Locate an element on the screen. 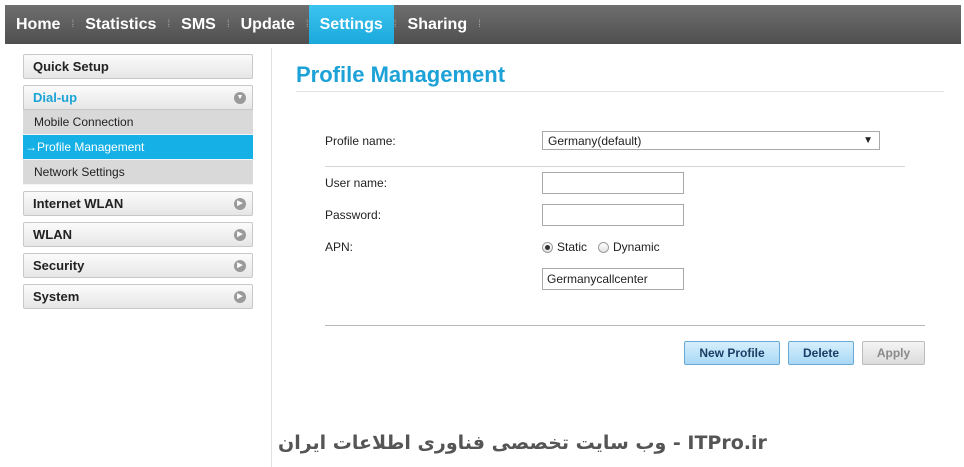 The width and height of the screenshot is (964, 467). apn-dynamic-radio: Dynamic is located at coordinates (629, 247).